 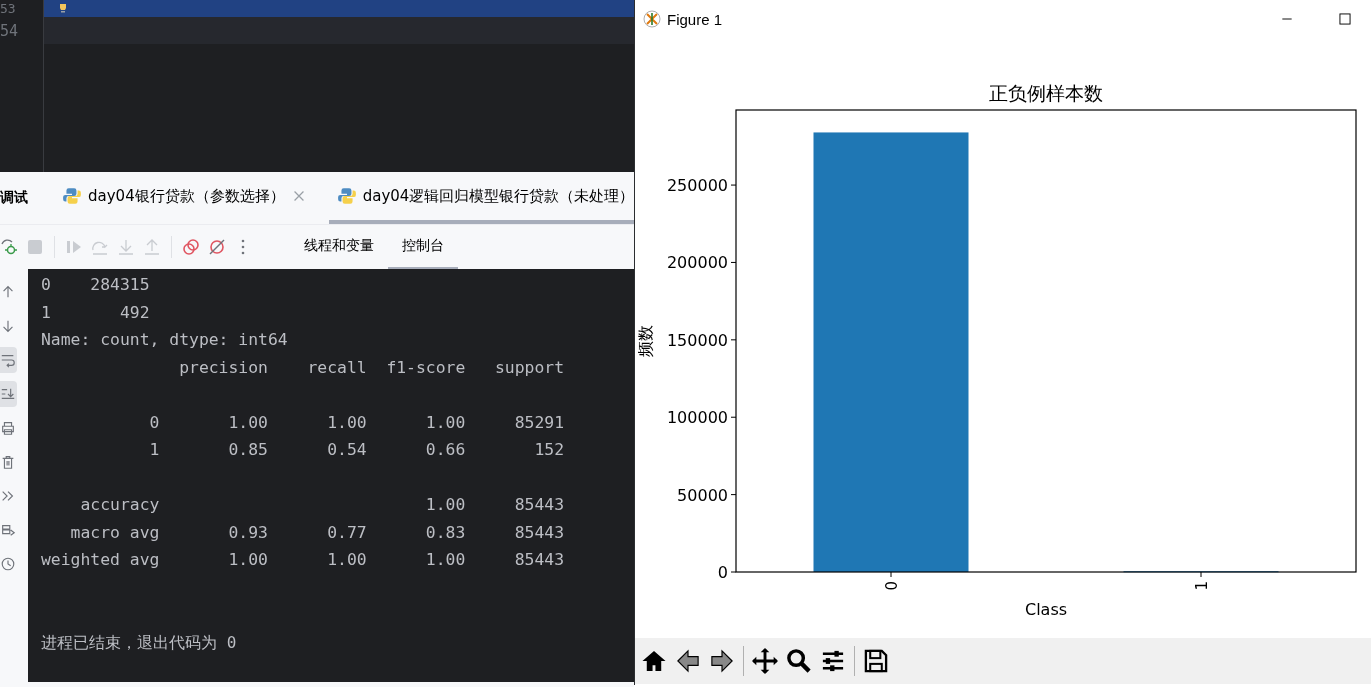 What do you see at coordinates (356, 450) in the screenshot?
I see `console-line: 1 0.85 0.54 0.66 152` at bounding box center [356, 450].